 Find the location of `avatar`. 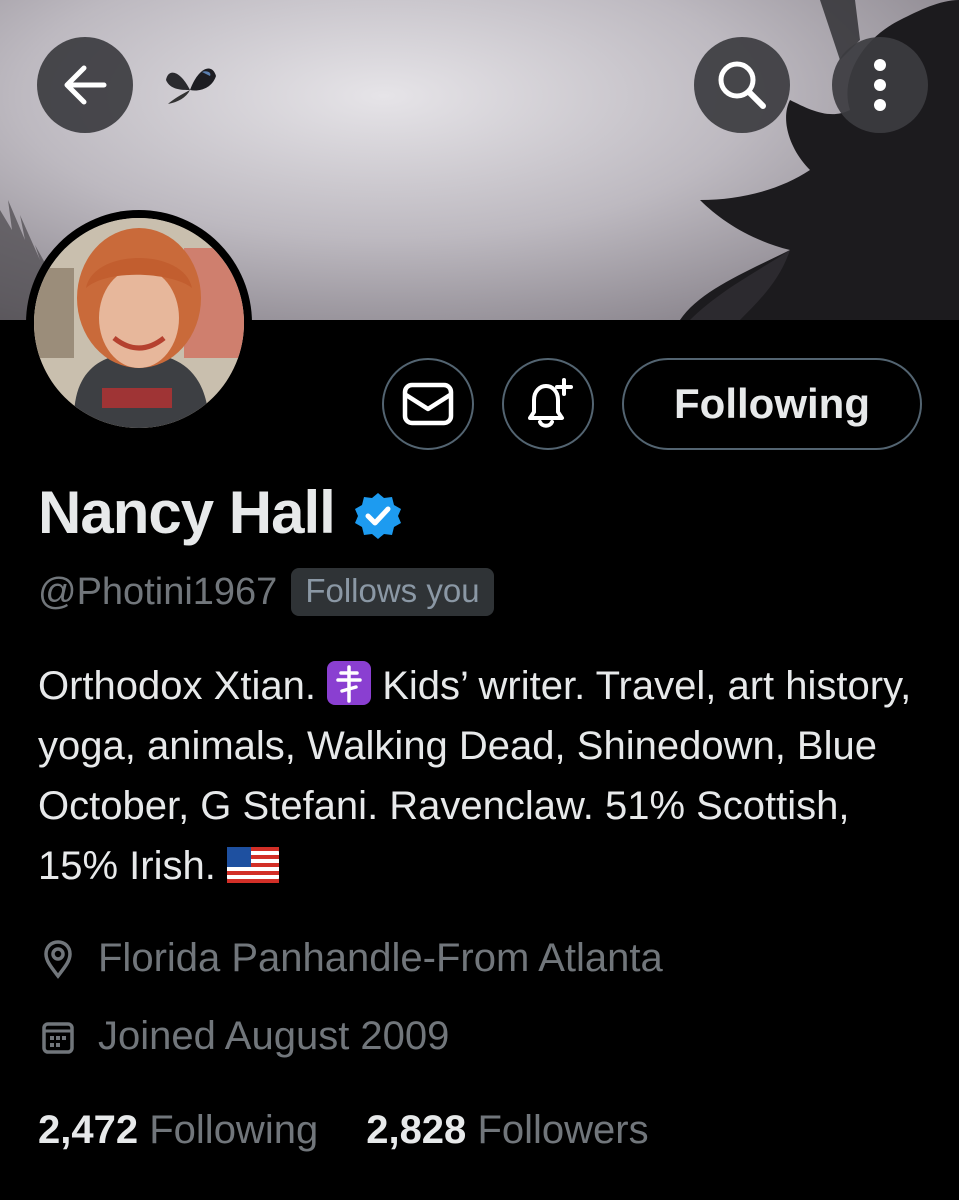

avatar is located at coordinates (139, 323).